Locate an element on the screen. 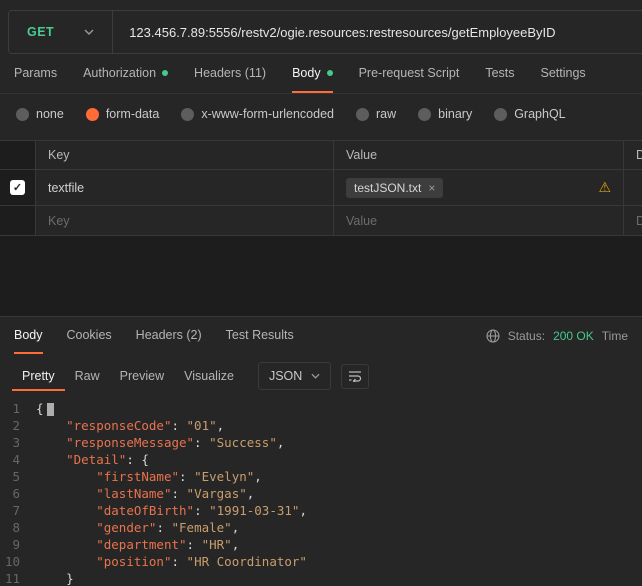  description-placeholder: De is located at coordinates (639, 220).